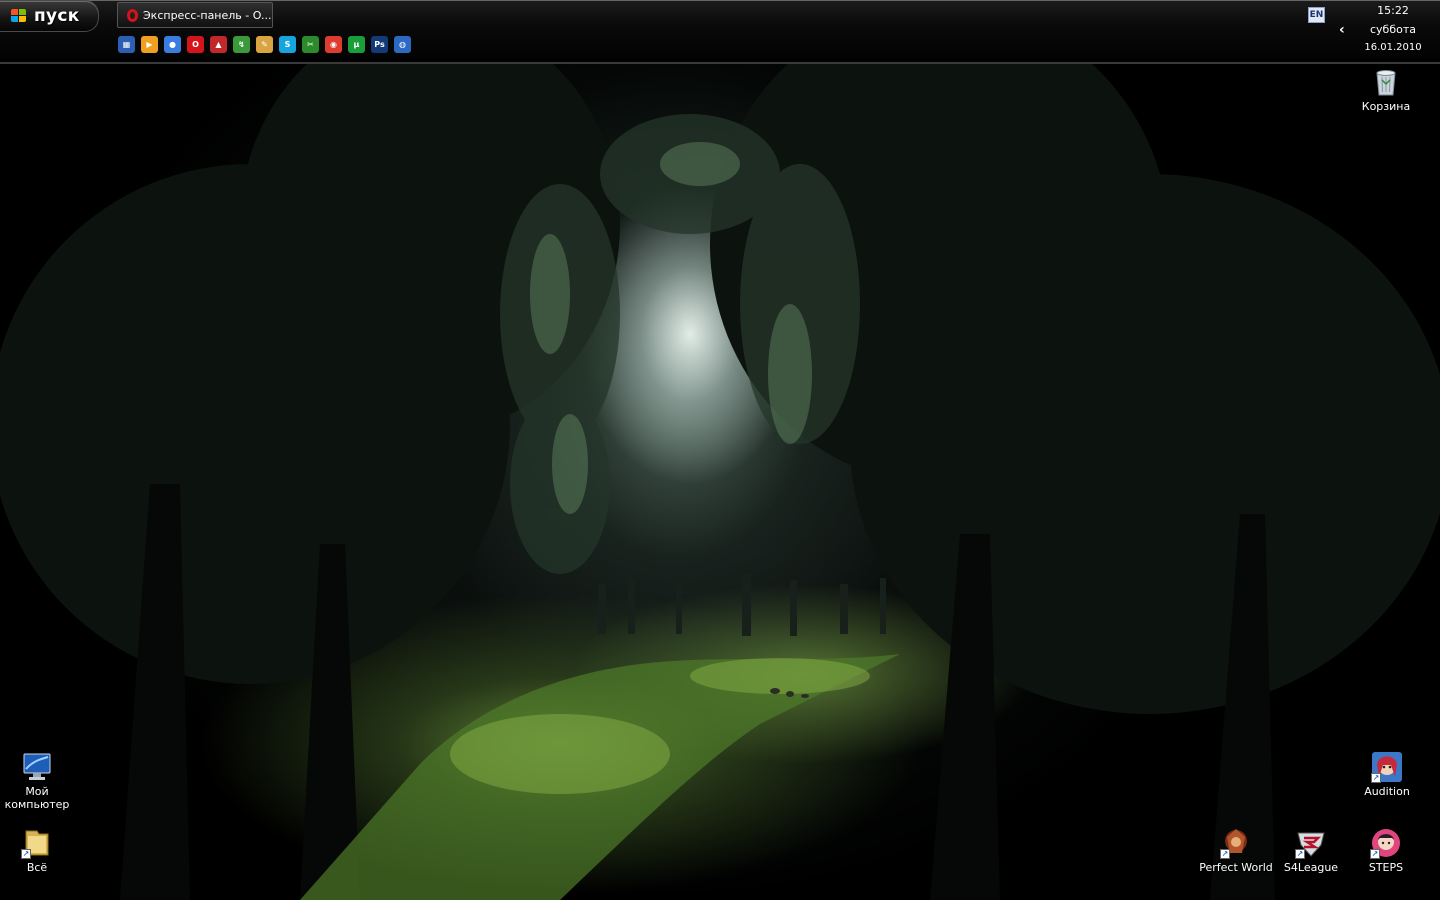 This screenshot has width=1440, height=900. What do you see at coordinates (1236, 843) in the screenshot?
I see `perfect-world-icon: ↗` at bounding box center [1236, 843].